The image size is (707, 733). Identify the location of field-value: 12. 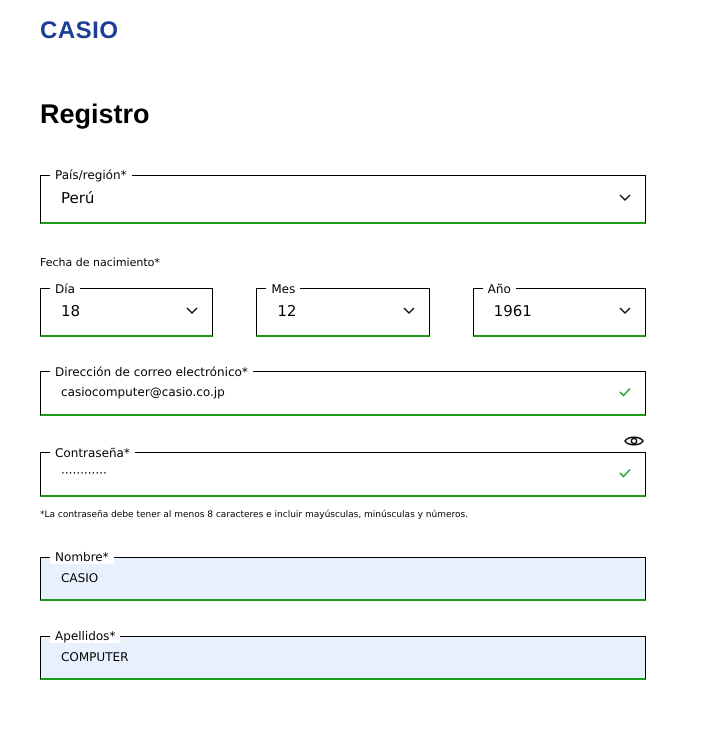
(287, 311).